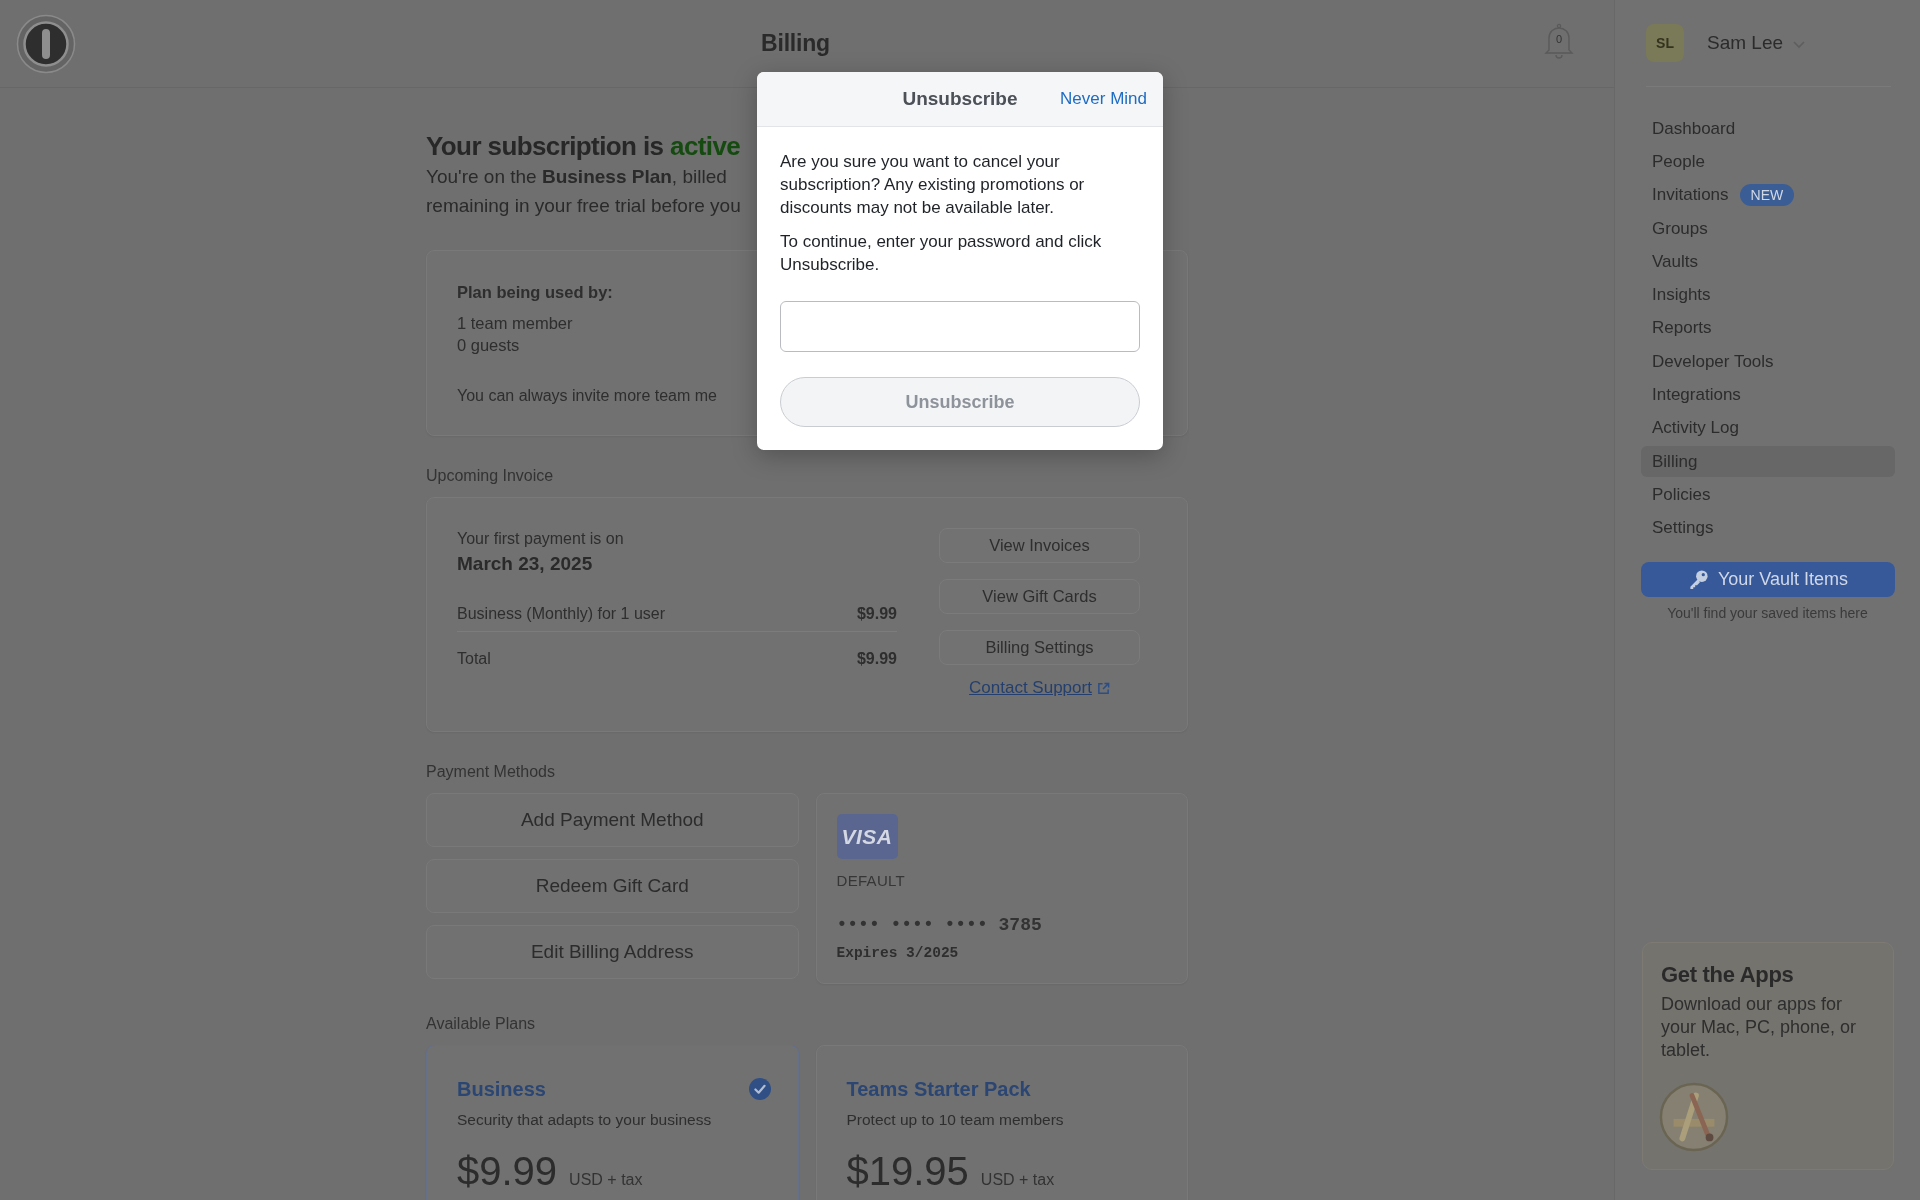  Describe the element at coordinates (938, 1089) in the screenshot. I see `plan-name: Teams Starter Pack` at that location.